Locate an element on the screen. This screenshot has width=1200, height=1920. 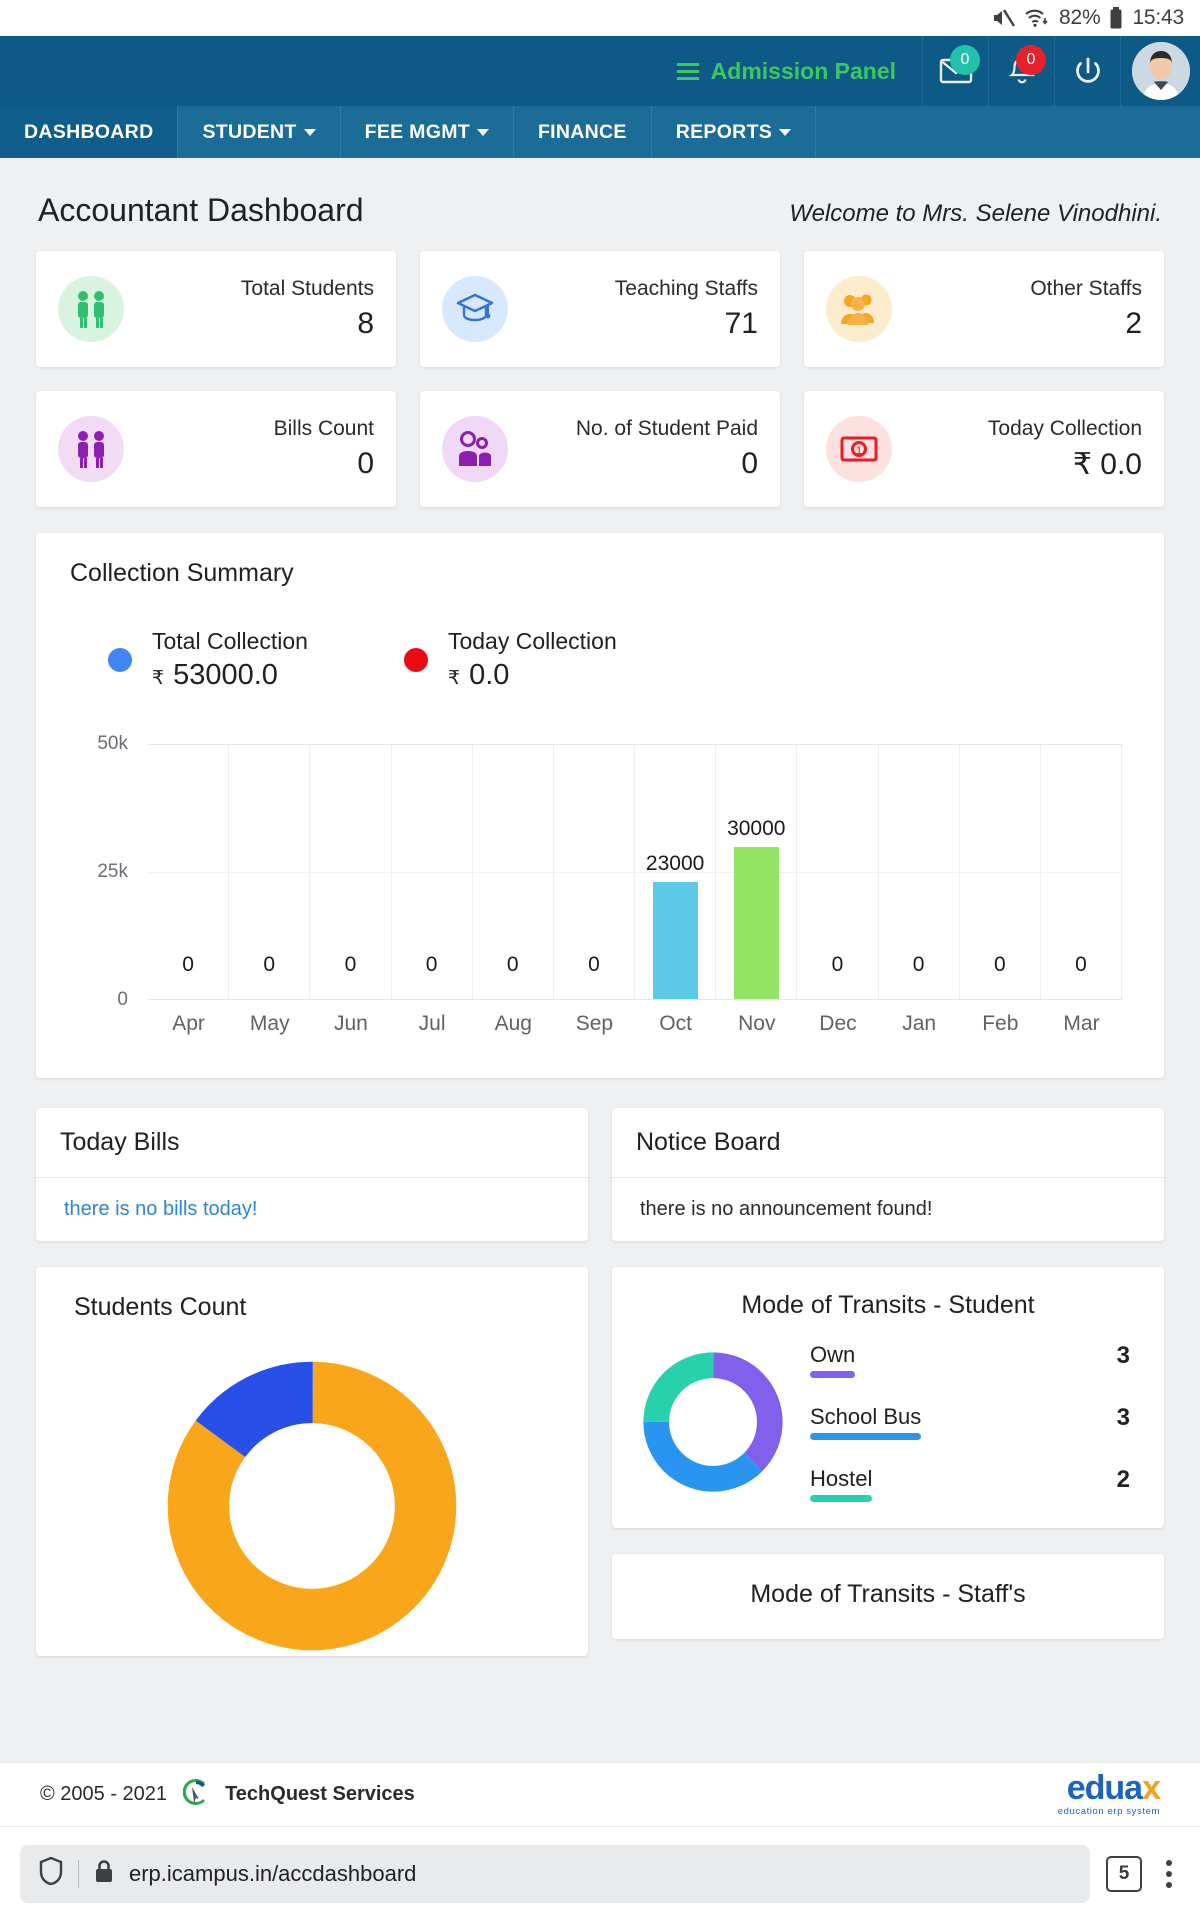
today-bills-message: there is no bills today! is located at coordinates (312, 1209).